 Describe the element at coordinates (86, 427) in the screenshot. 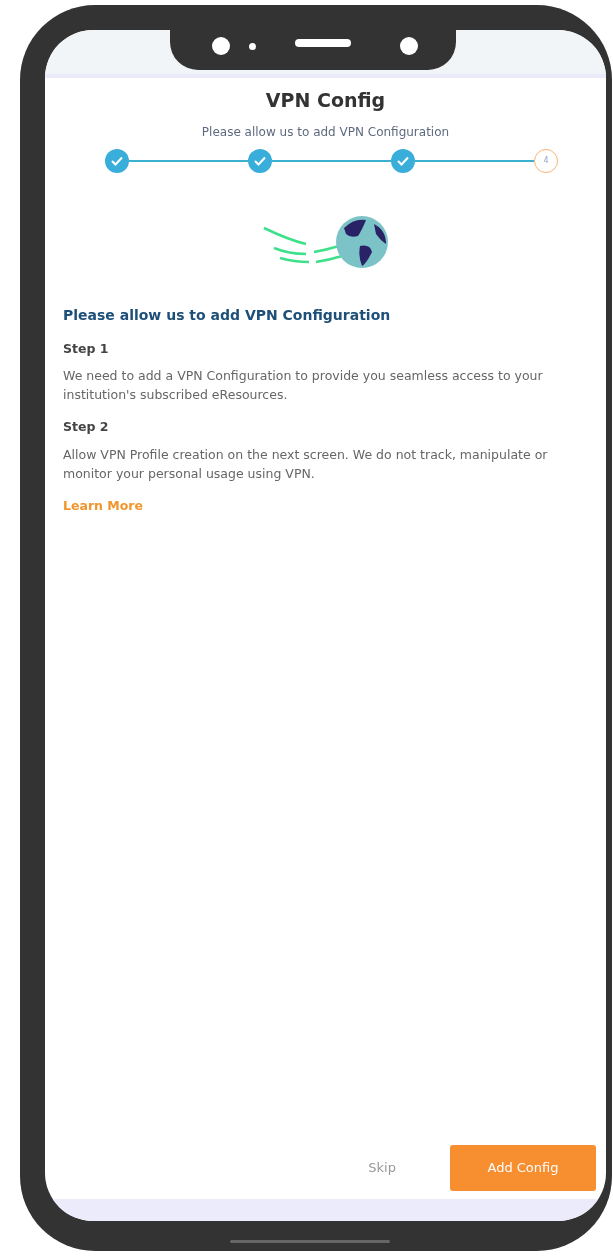

I see `step-title: Step 2` at that location.